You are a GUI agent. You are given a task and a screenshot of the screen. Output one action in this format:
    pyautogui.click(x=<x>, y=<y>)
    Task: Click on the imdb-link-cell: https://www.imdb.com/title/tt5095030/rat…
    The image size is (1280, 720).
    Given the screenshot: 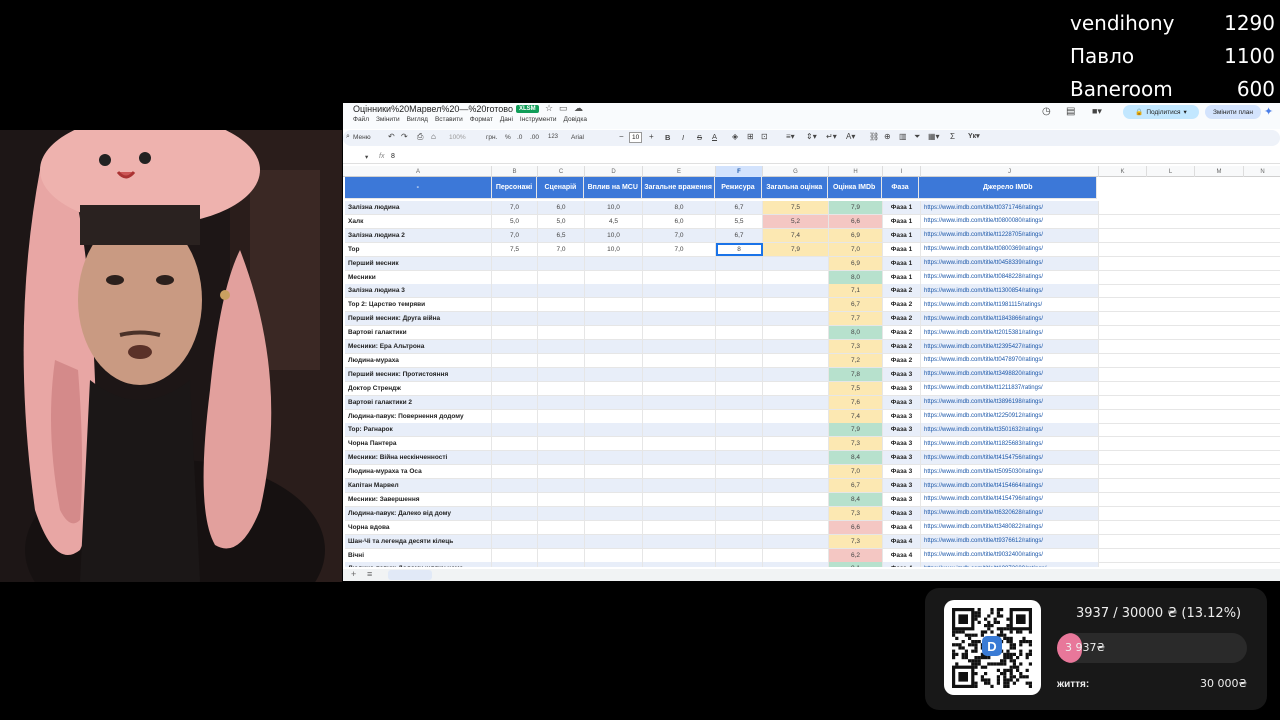 What is the action you would take?
    pyautogui.click(x=1010, y=472)
    